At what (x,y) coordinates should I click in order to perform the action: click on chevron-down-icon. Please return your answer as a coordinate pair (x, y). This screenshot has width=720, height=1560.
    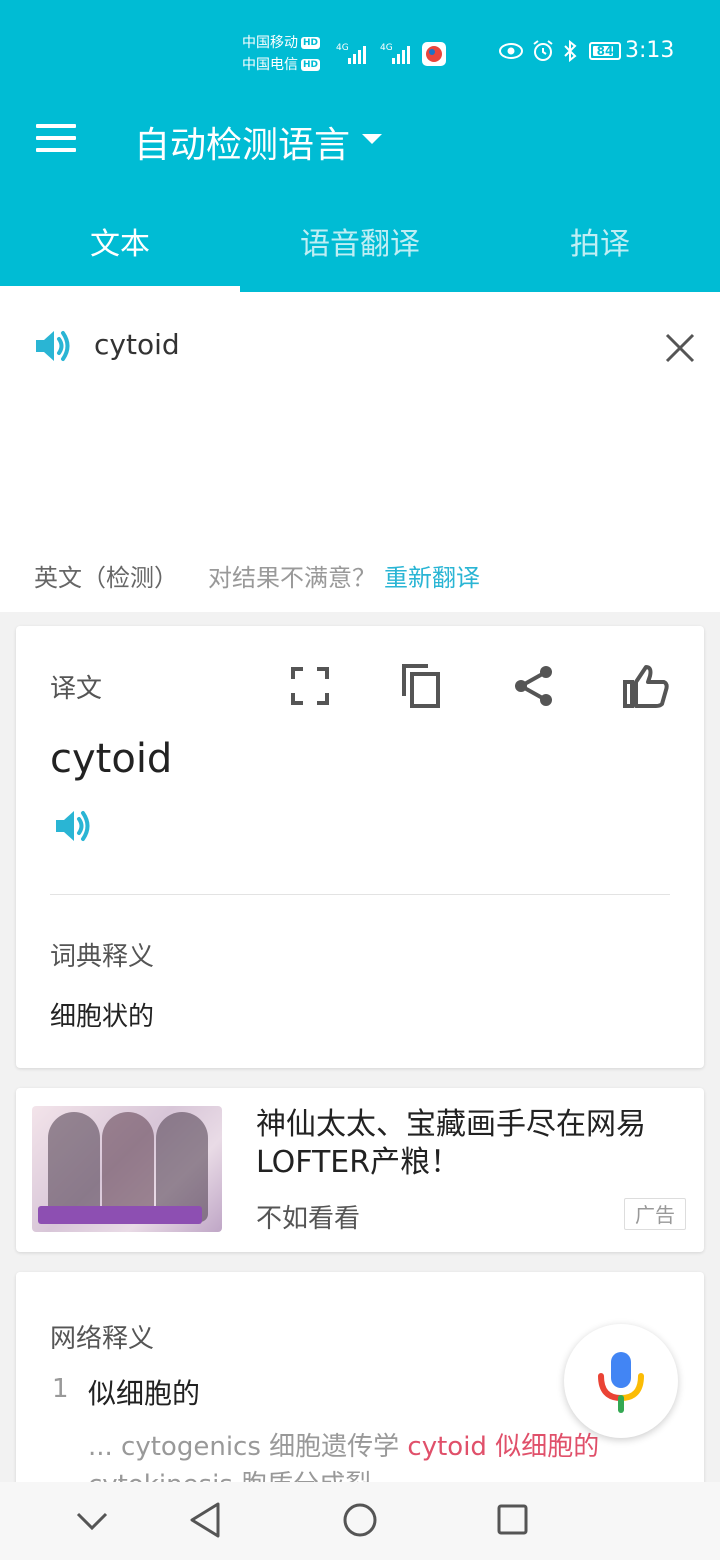
    Looking at the image, I should click on (92, 1520).